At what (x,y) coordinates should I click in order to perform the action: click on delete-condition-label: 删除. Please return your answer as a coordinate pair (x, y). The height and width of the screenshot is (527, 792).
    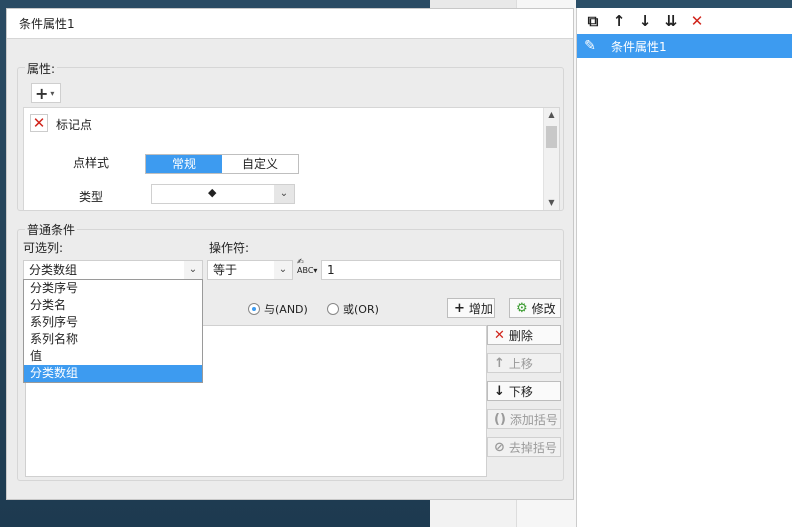
    Looking at the image, I should click on (520, 335).